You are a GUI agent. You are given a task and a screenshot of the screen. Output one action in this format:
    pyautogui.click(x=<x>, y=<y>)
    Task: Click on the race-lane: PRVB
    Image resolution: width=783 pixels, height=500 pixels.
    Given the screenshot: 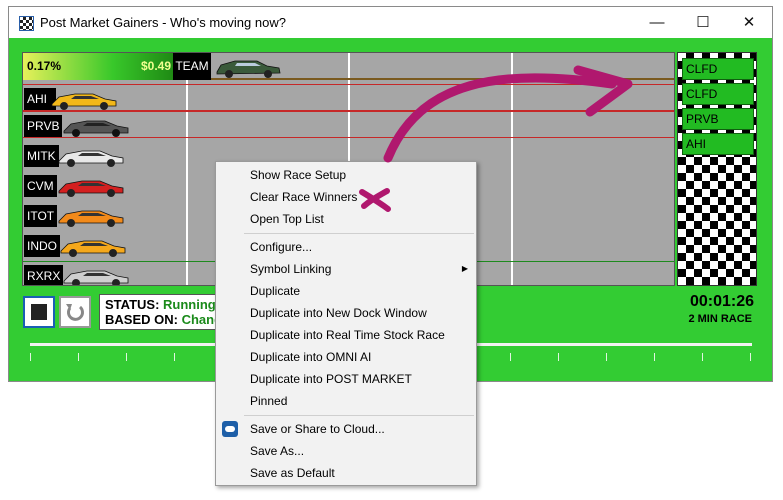 What is the action you would take?
    pyautogui.click(x=348, y=124)
    